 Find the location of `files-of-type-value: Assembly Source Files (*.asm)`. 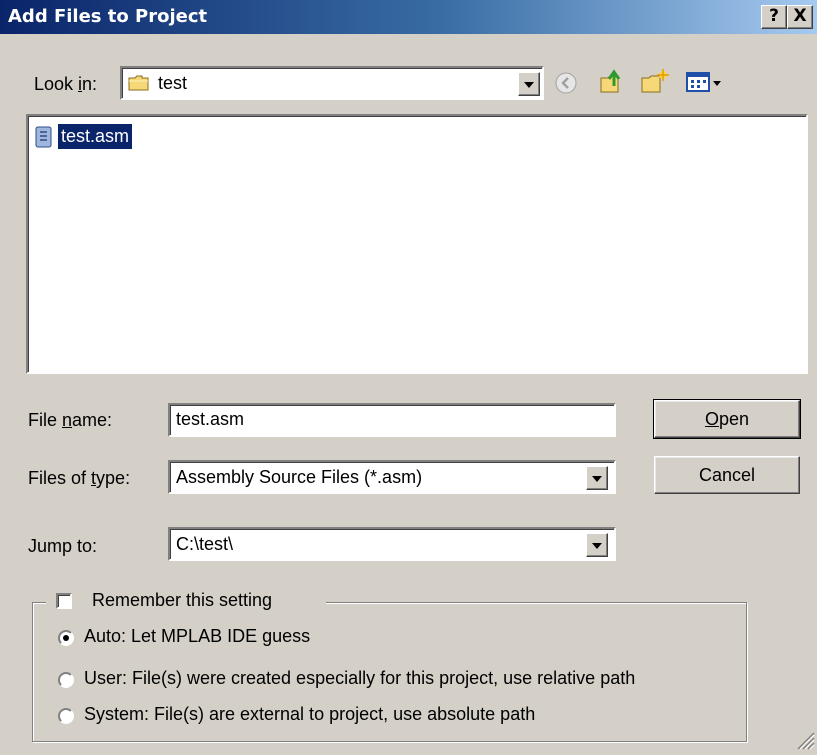

files-of-type-value: Assembly Source Files (*.asm) is located at coordinates (299, 477).